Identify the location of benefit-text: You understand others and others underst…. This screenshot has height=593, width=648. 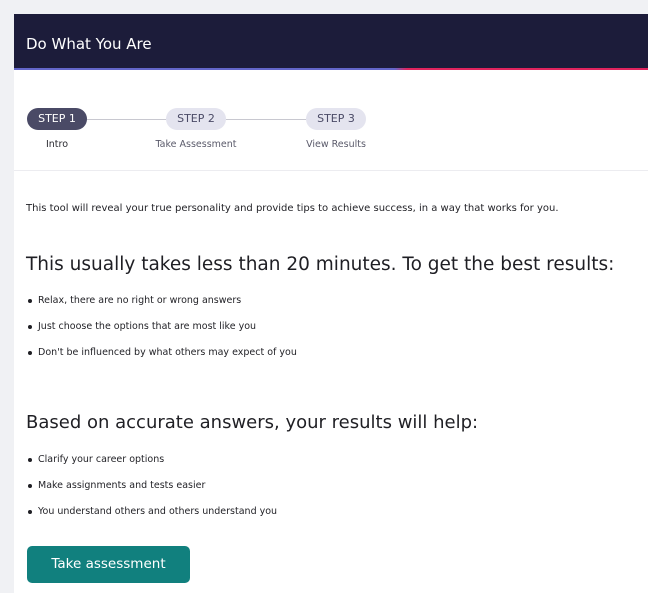
(158, 511).